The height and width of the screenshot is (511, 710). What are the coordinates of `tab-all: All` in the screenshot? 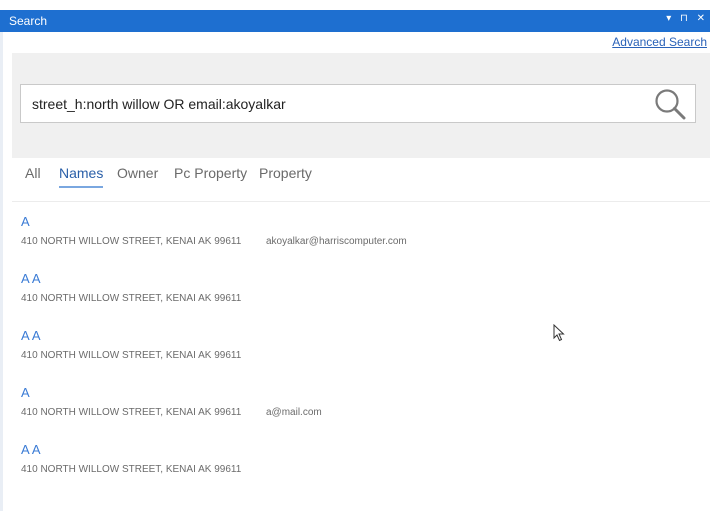 It's located at (33, 173).